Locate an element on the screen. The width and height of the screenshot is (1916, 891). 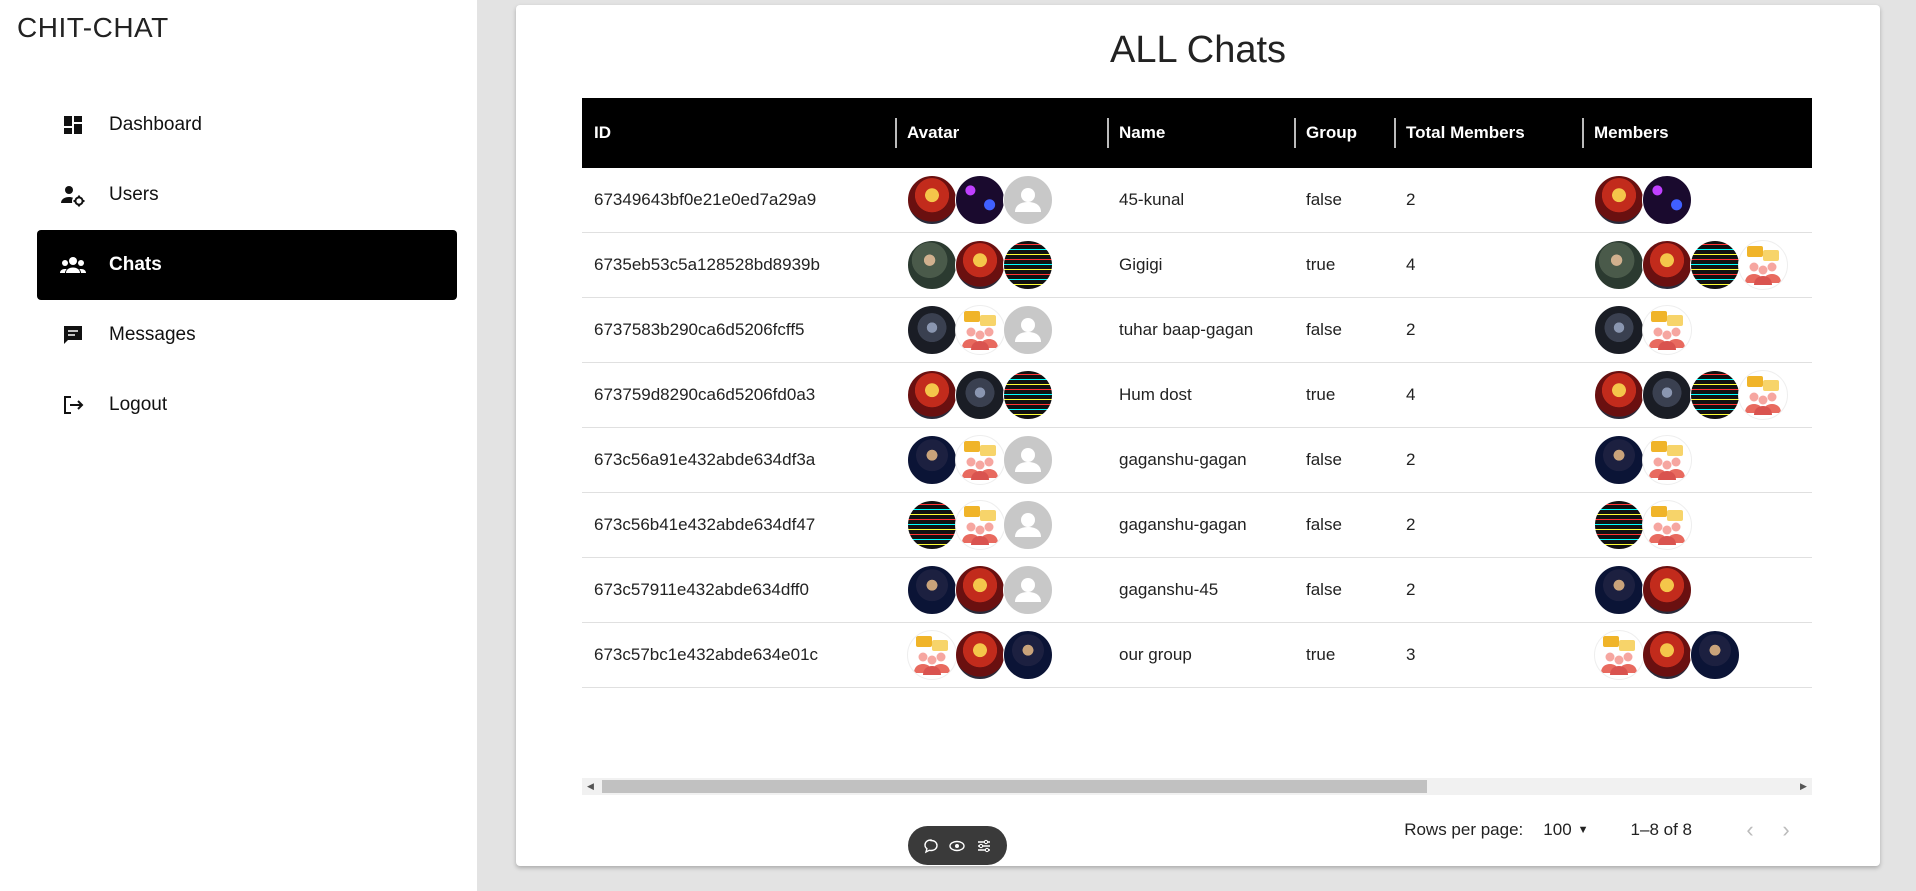
chat-id-cell: 673c56a91e432abde634df3a is located at coordinates (705, 459).